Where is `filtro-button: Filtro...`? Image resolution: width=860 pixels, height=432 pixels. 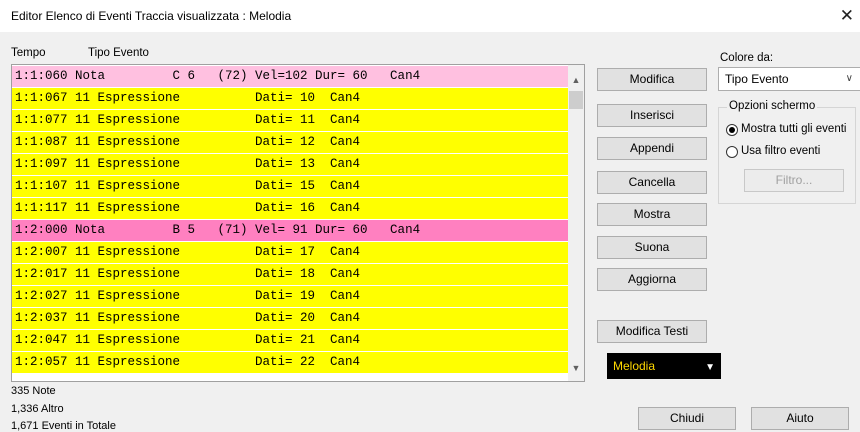 filtro-button: Filtro... is located at coordinates (794, 180).